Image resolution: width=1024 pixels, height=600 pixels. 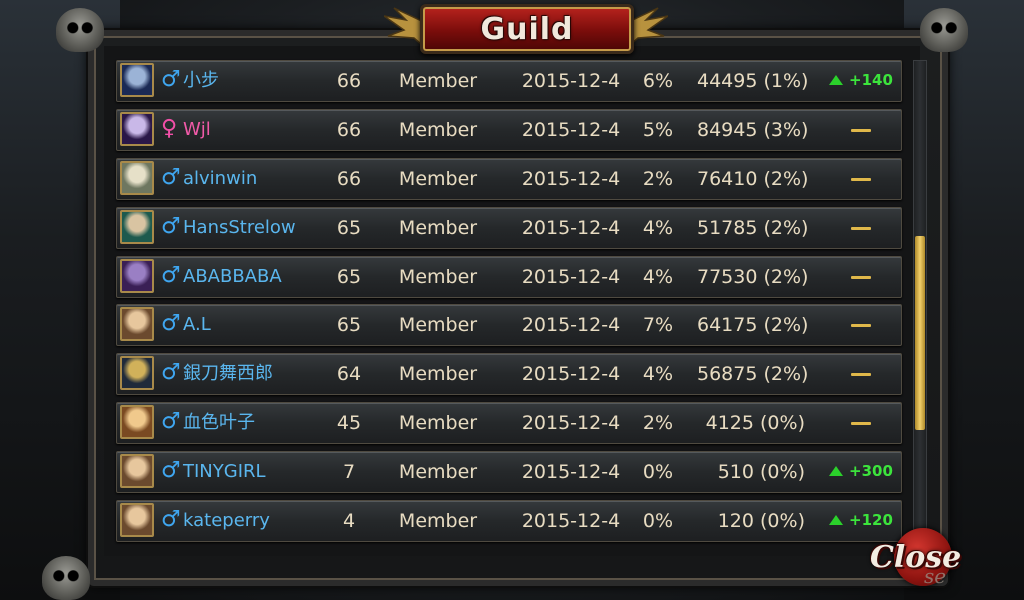 What do you see at coordinates (226, 521) in the screenshot?
I see `member-name: kateperry` at bounding box center [226, 521].